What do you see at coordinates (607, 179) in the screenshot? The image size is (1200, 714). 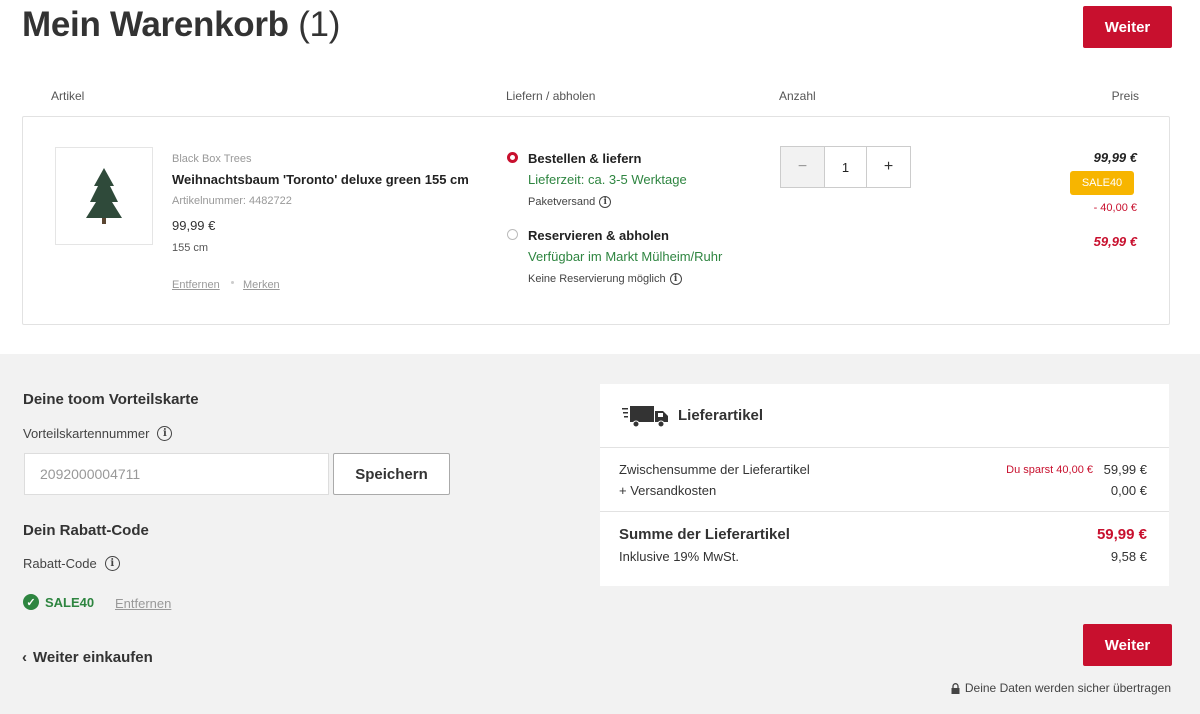 I see `delivery-time: Lieferzeit: ca. 3-5 Werktage` at bounding box center [607, 179].